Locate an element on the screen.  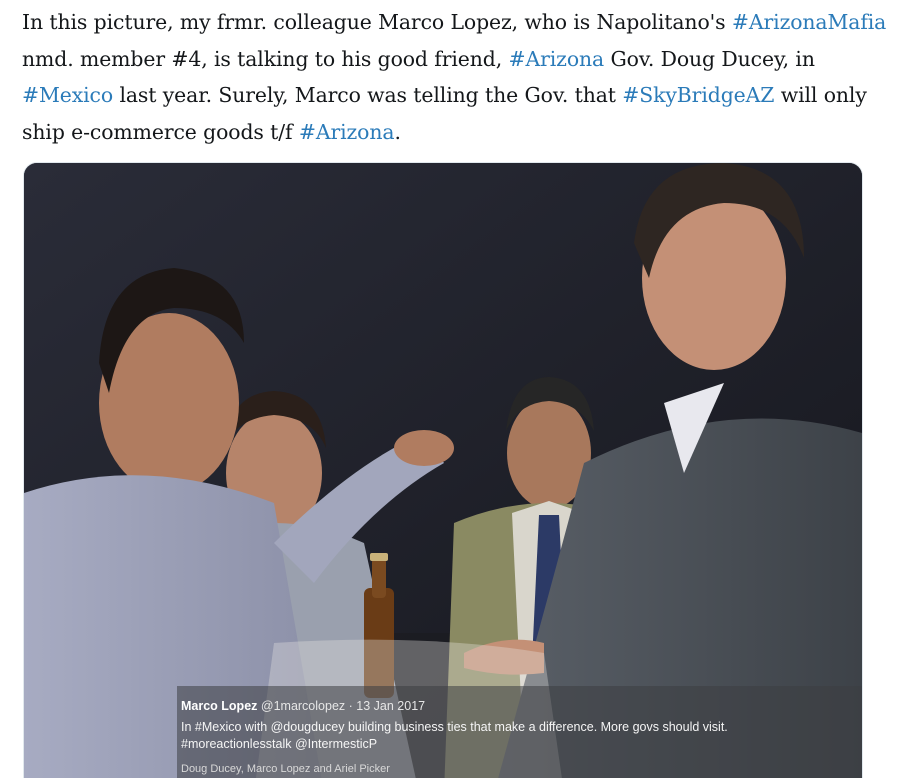
tweet-text-segment: Gov. Doug Ducey, in is located at coordinates (709, 58).